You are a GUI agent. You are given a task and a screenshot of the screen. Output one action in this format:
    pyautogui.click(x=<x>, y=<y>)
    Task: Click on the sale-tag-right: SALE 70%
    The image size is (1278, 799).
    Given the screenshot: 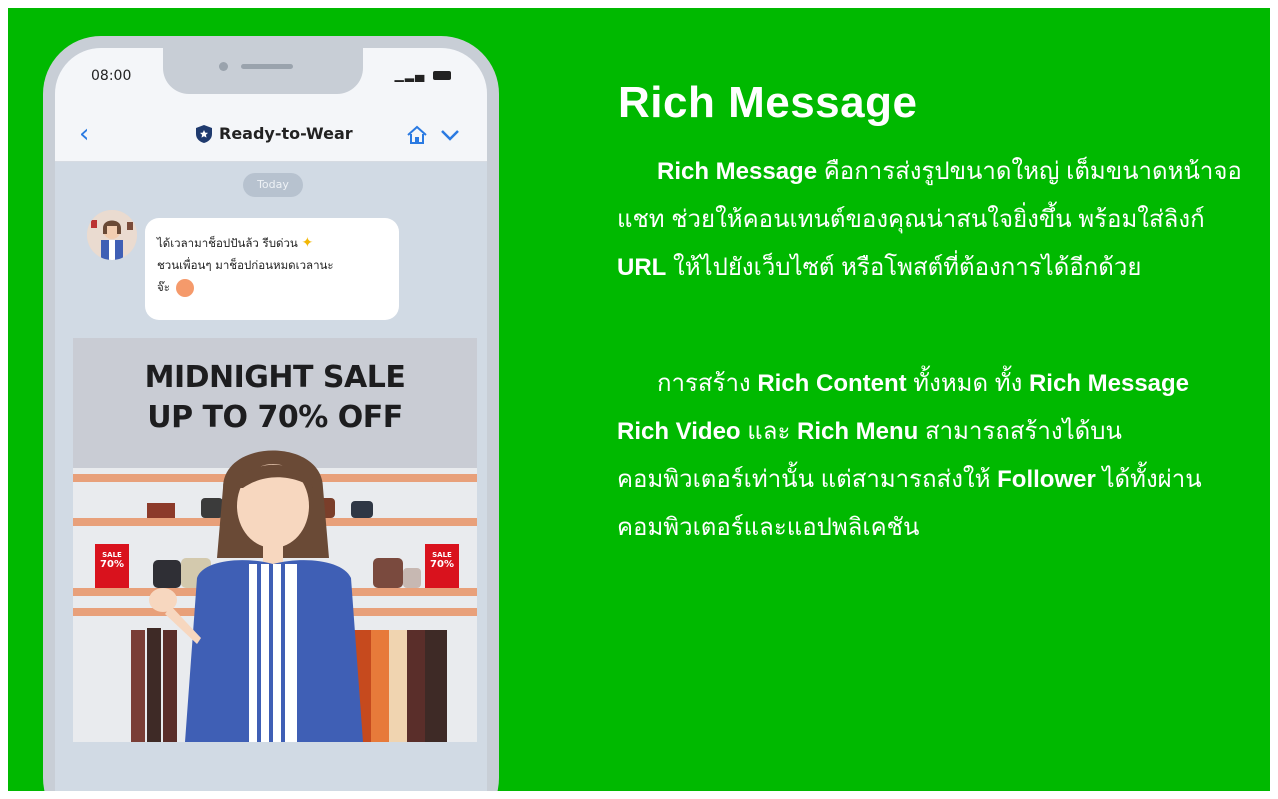 What is the action you would take?
    pyautogui.click(x=442, y=560)
    